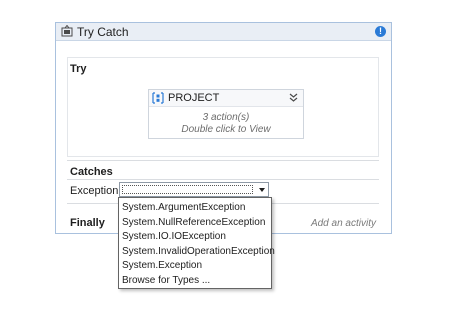  I want to click on sequence-icon, so click(158, 98).